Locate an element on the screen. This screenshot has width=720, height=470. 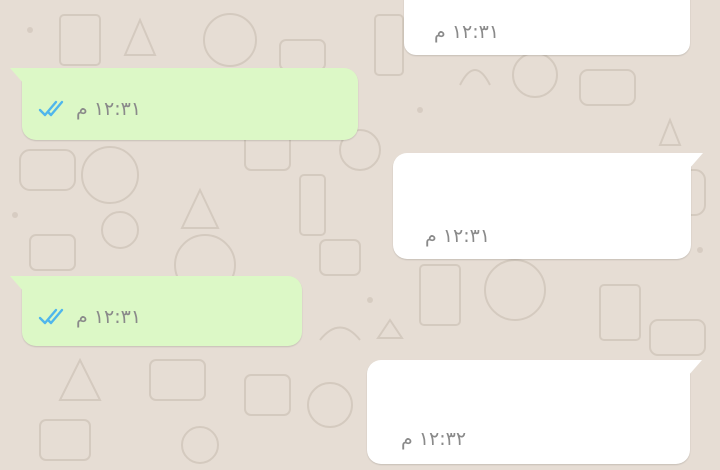
message-bubble-incoming: ١٢:٣٢ م is located at coordinates (534, 412).